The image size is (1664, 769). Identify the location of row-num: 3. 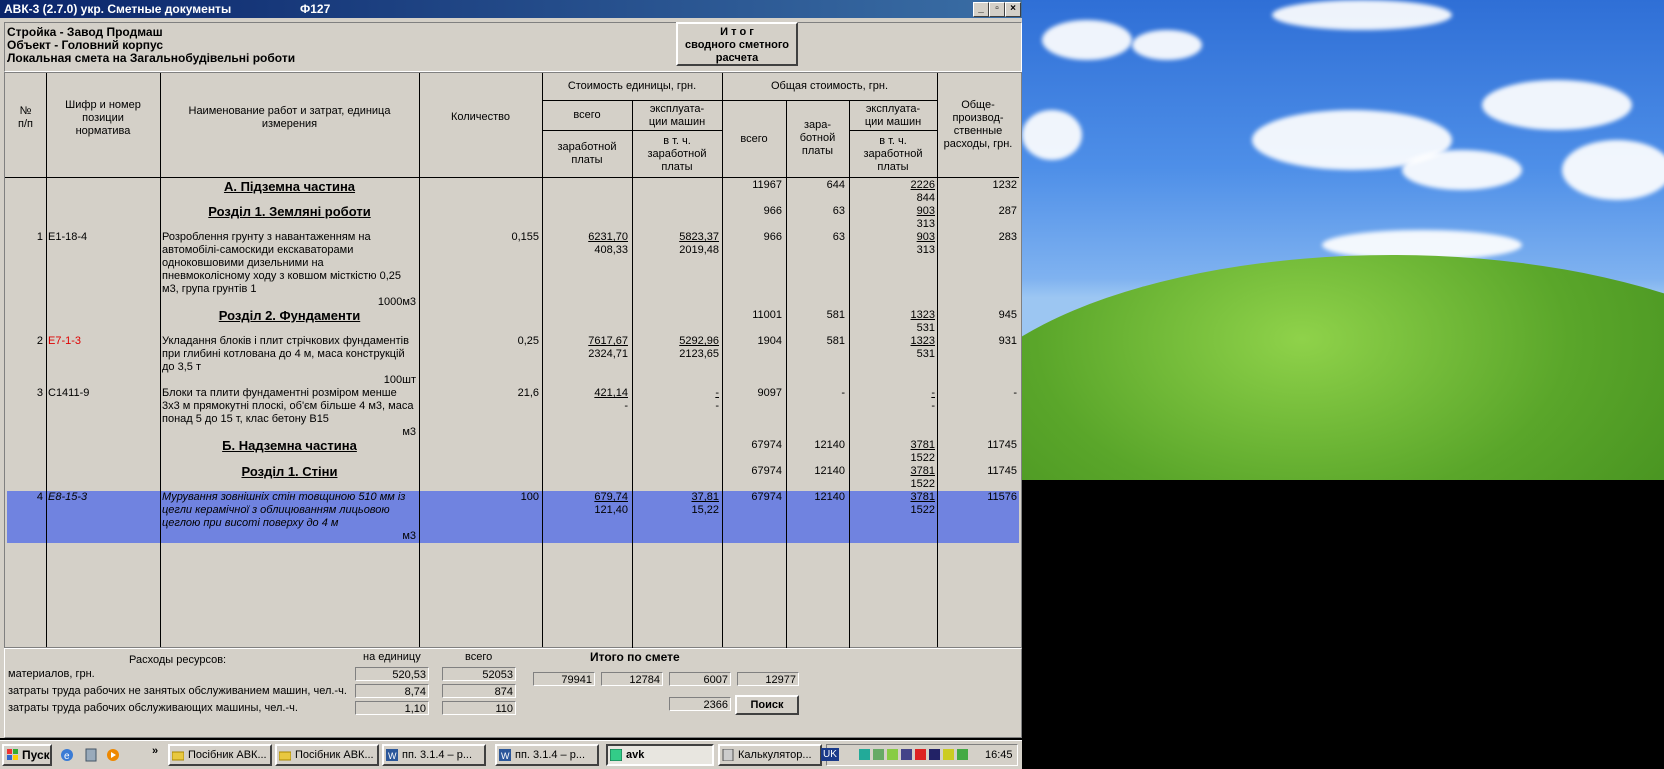
(39, 393).